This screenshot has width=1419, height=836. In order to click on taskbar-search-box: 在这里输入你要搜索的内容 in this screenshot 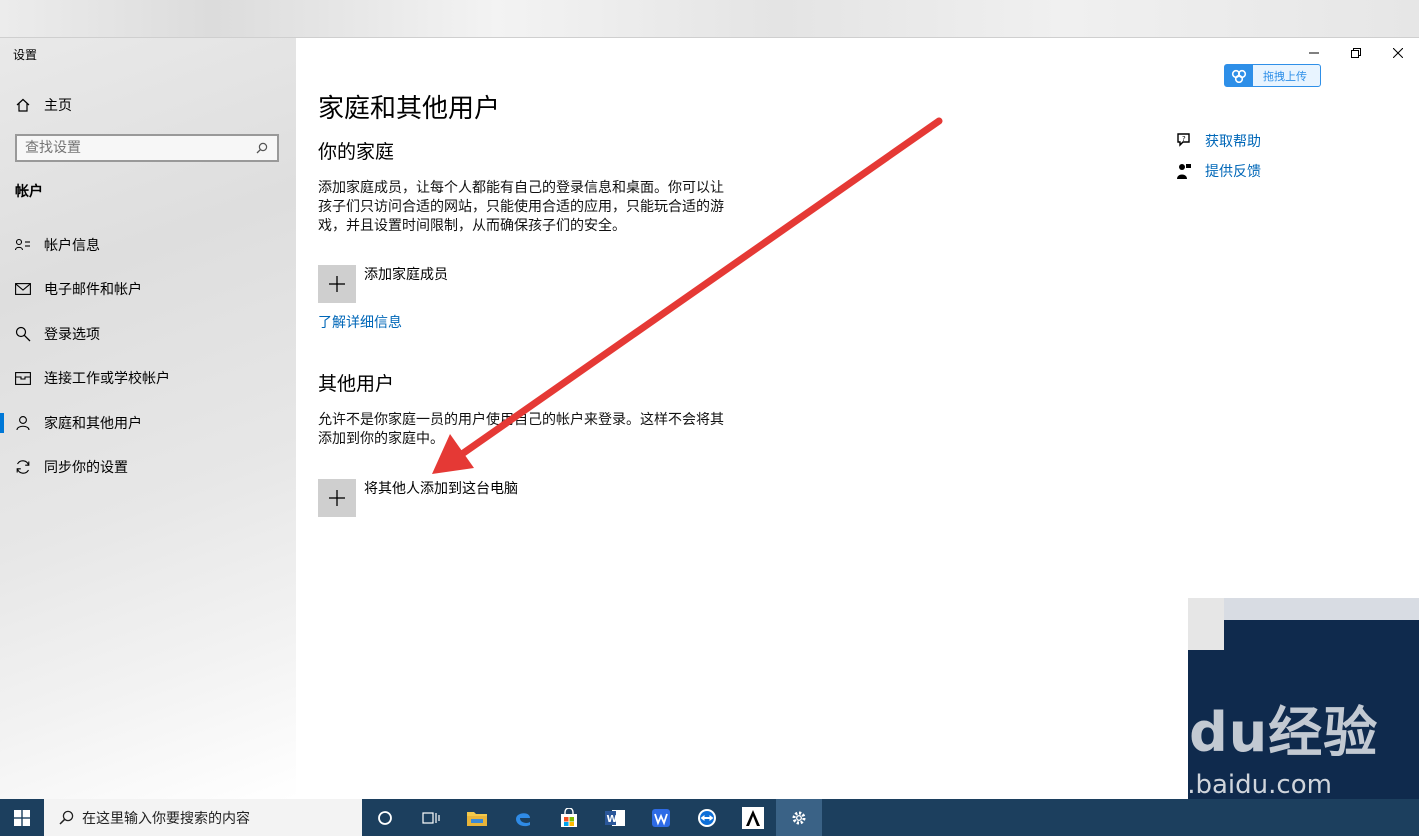, I will do `click(203, 817)`.